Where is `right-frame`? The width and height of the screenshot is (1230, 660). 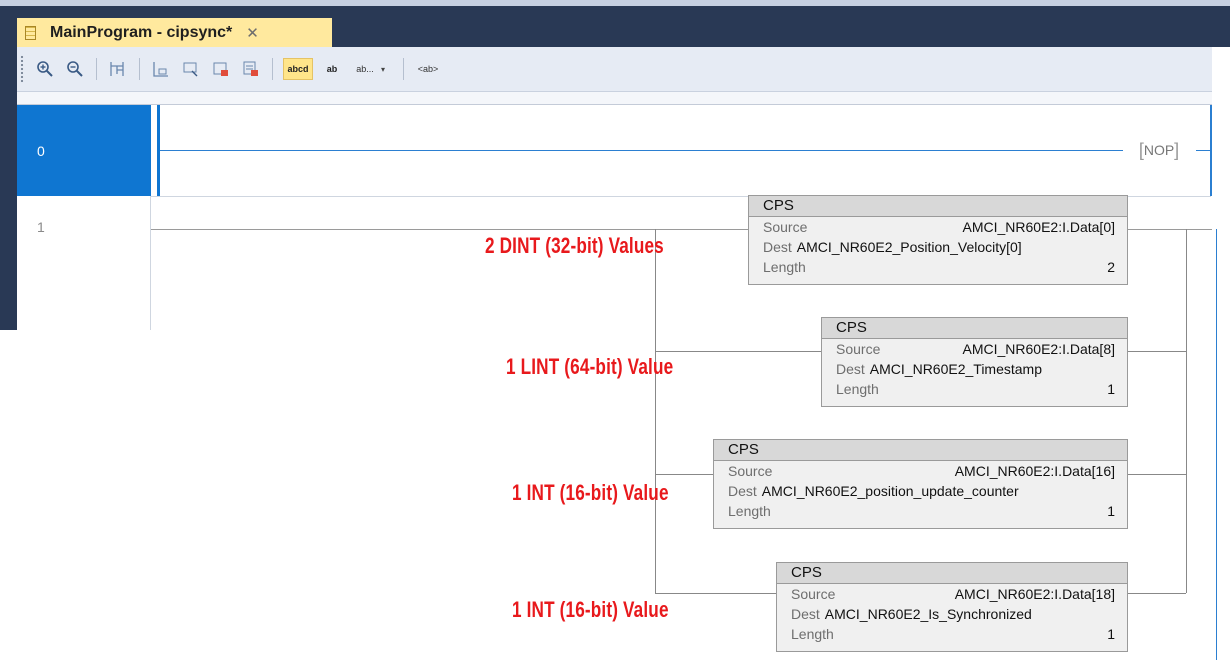
right-frame is located at coordinates (1221, 353).